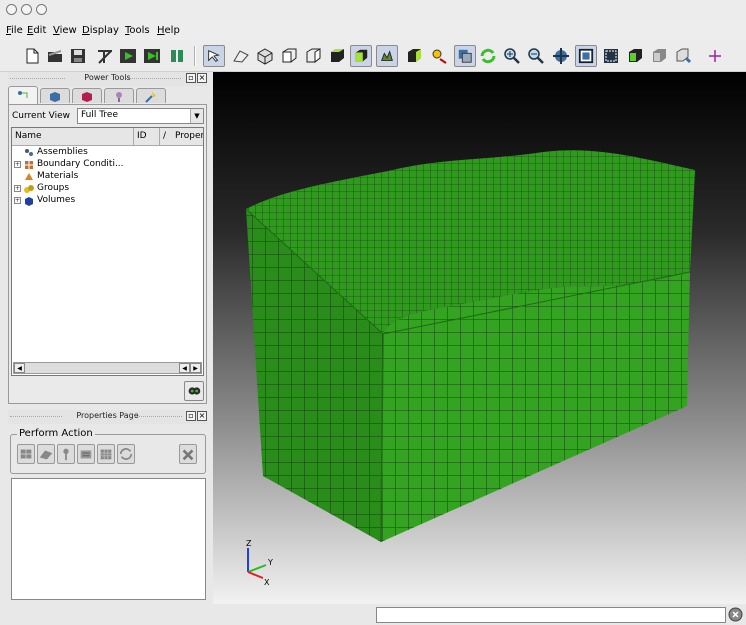 The height and width of the screenshot is (625, 746). Describe the element at coordinates (259, 563) in the screenshot. I see `axis-triad: Z Y X` at that location.